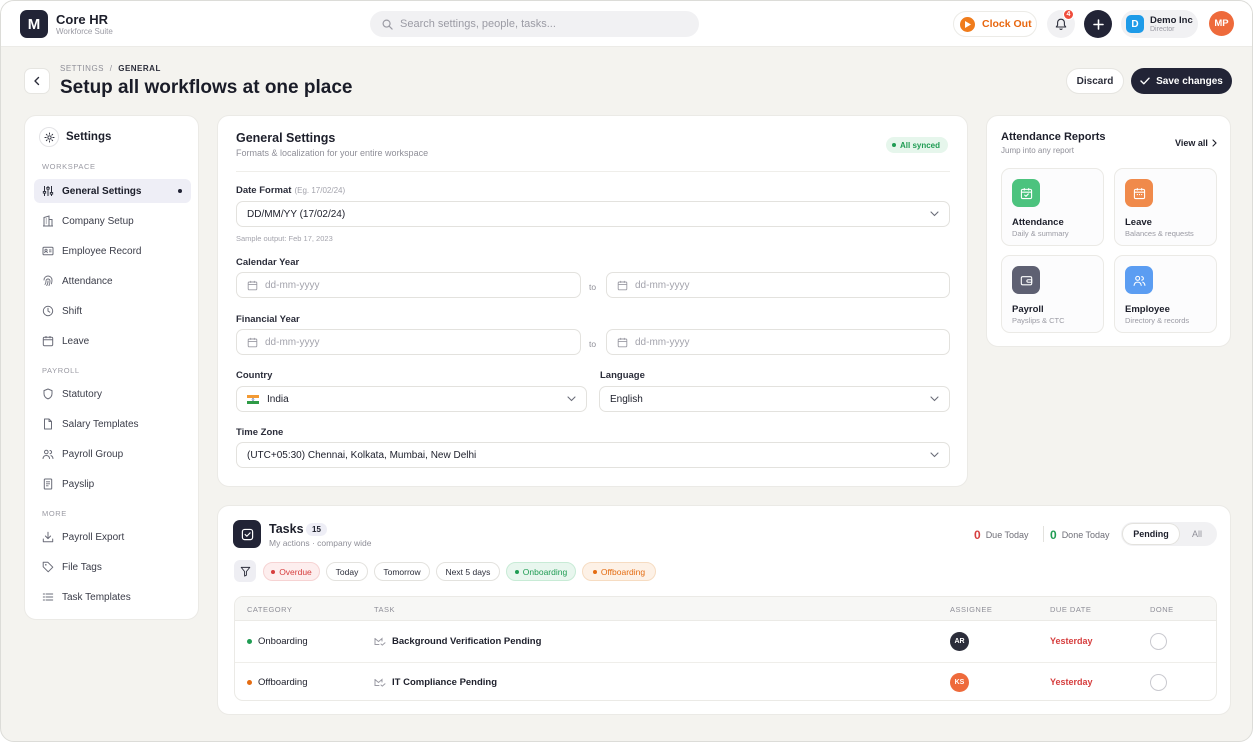 This screenshot has height=742, width=1253. What do you see at coordinates (971, 609) in the screenshot?
I see `column-assignee: ASSIGNEE` at bounding box center [971, 609].